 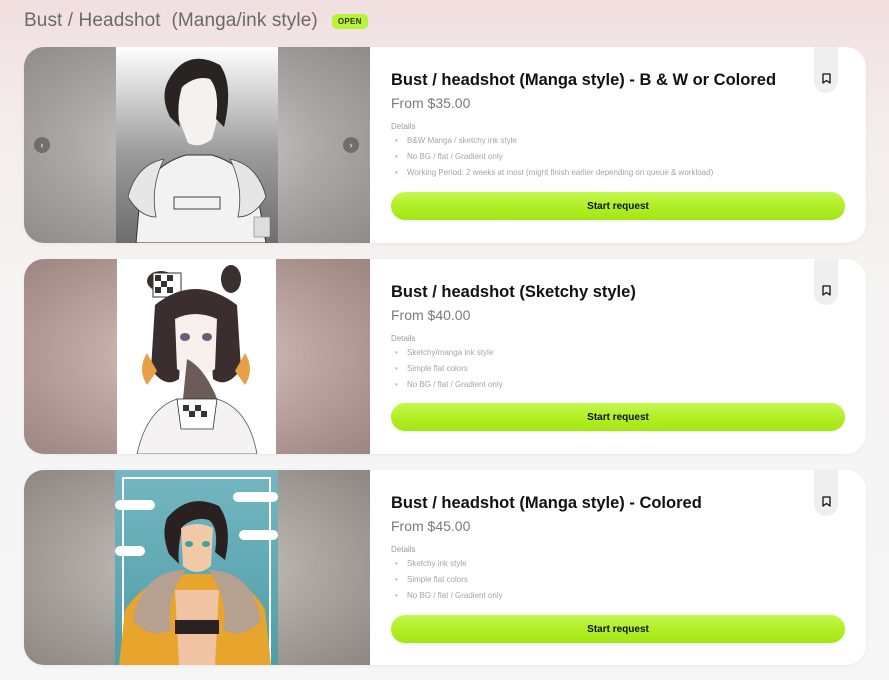 What do you see at coordinates (351, 145) in the screenshot?
I see `carousel-next-button: ›` at bounding box center [351, 145].